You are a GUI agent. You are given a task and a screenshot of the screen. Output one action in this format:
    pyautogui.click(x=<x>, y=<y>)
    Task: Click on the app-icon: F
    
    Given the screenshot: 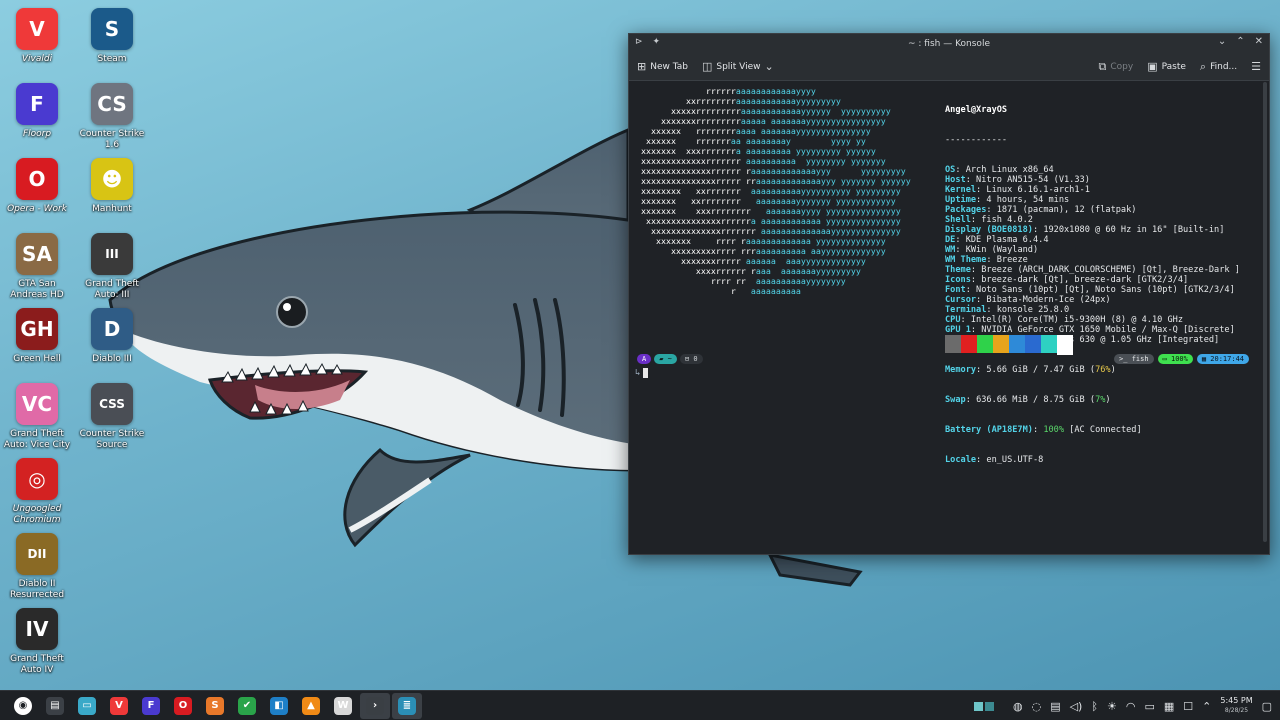 What is the action you would take?
    pyautogui.click(x=37, y=104)
    